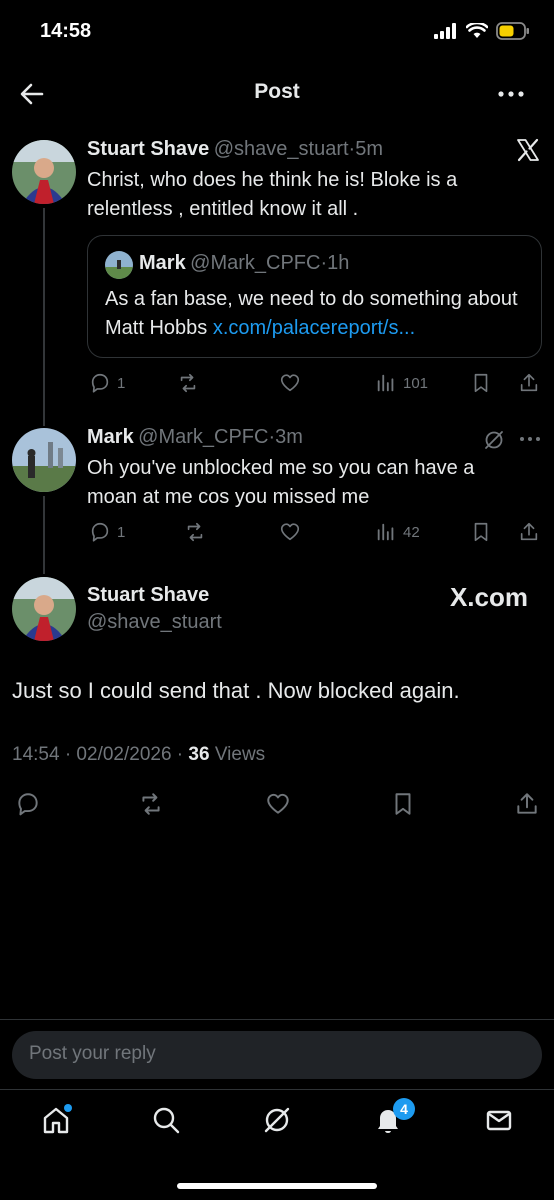 Image resolution: width=554 pixels, height=1200 pixels. What do you see at coordinates (110, 437) in the screenshot?
I see `author-name: Mark` at bounding box center [110, 437].